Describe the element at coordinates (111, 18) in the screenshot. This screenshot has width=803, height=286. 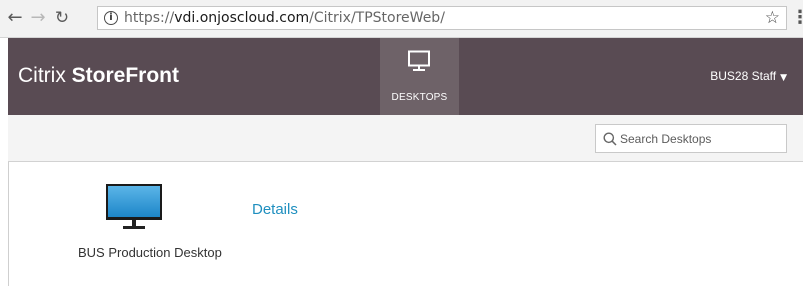
I see `info-icon: i` at that location.